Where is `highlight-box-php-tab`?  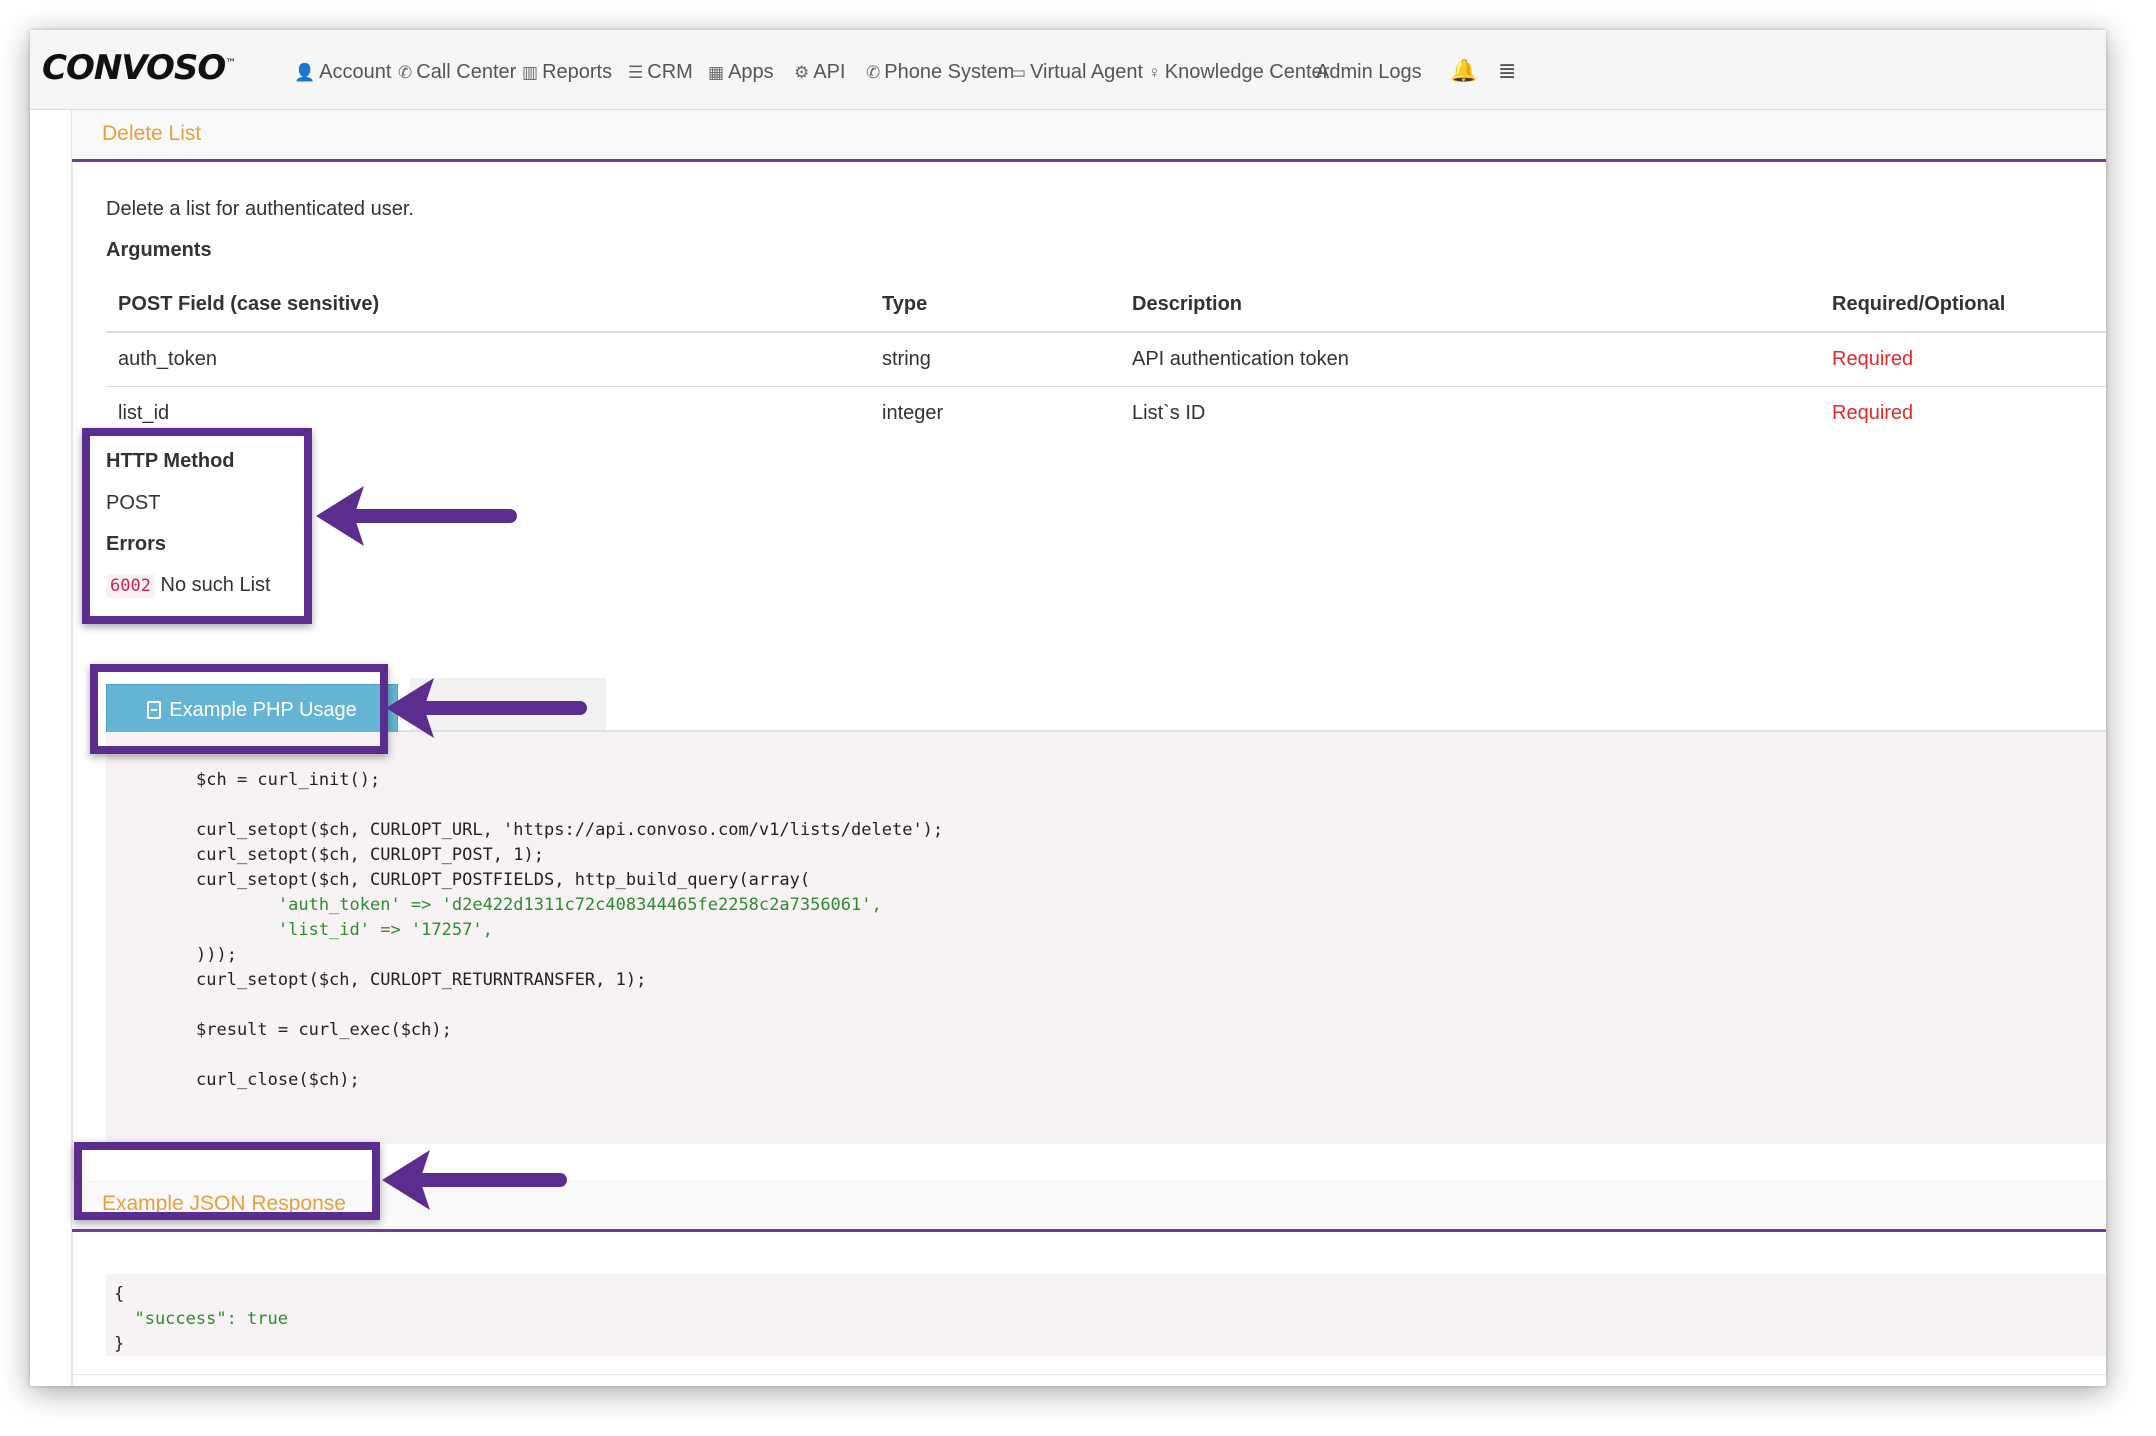
highlight-box-php-tab is located at coordinates (239, 709).